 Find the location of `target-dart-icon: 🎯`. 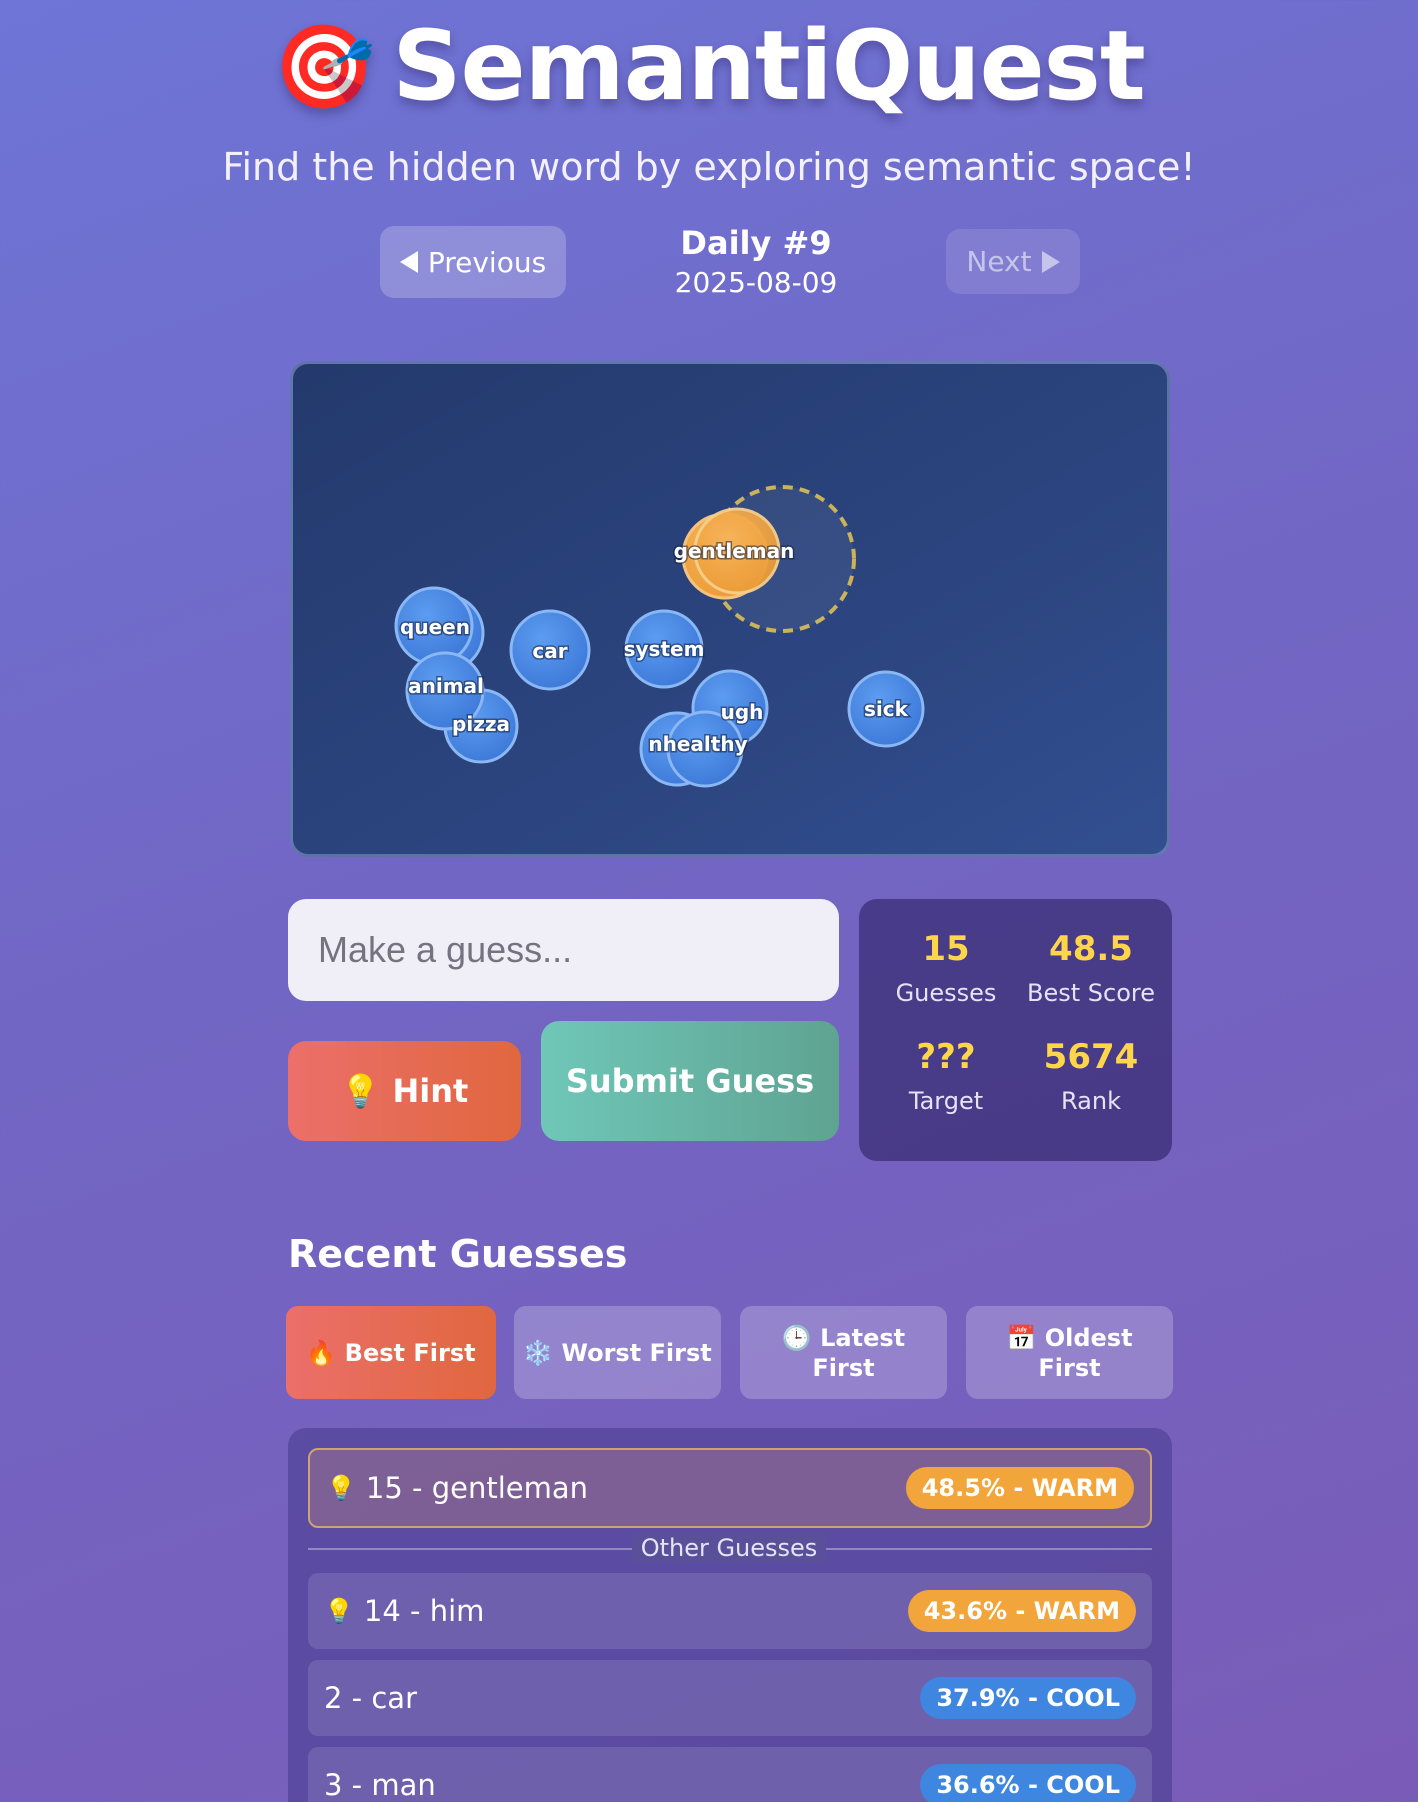

target-dart-icon: 🎯 is located at coordinates (324, 67).